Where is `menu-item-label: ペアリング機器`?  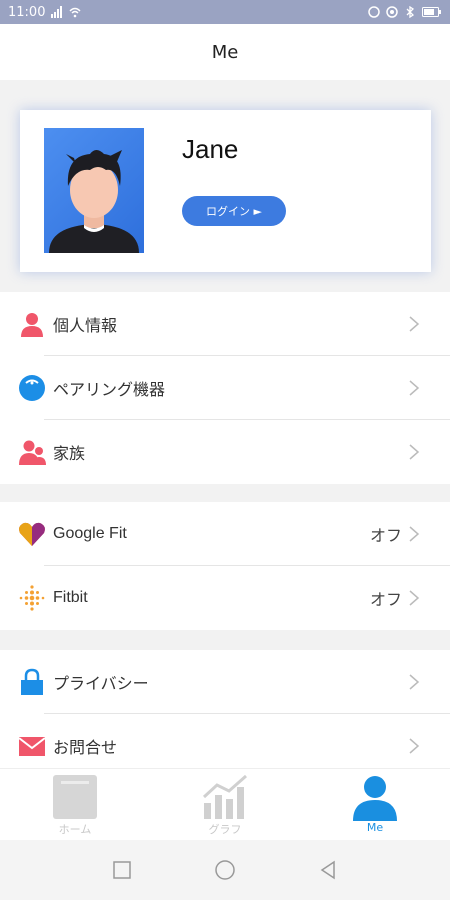
menu-item-label: ペアリング機器 is located at coordinates (109, 389).